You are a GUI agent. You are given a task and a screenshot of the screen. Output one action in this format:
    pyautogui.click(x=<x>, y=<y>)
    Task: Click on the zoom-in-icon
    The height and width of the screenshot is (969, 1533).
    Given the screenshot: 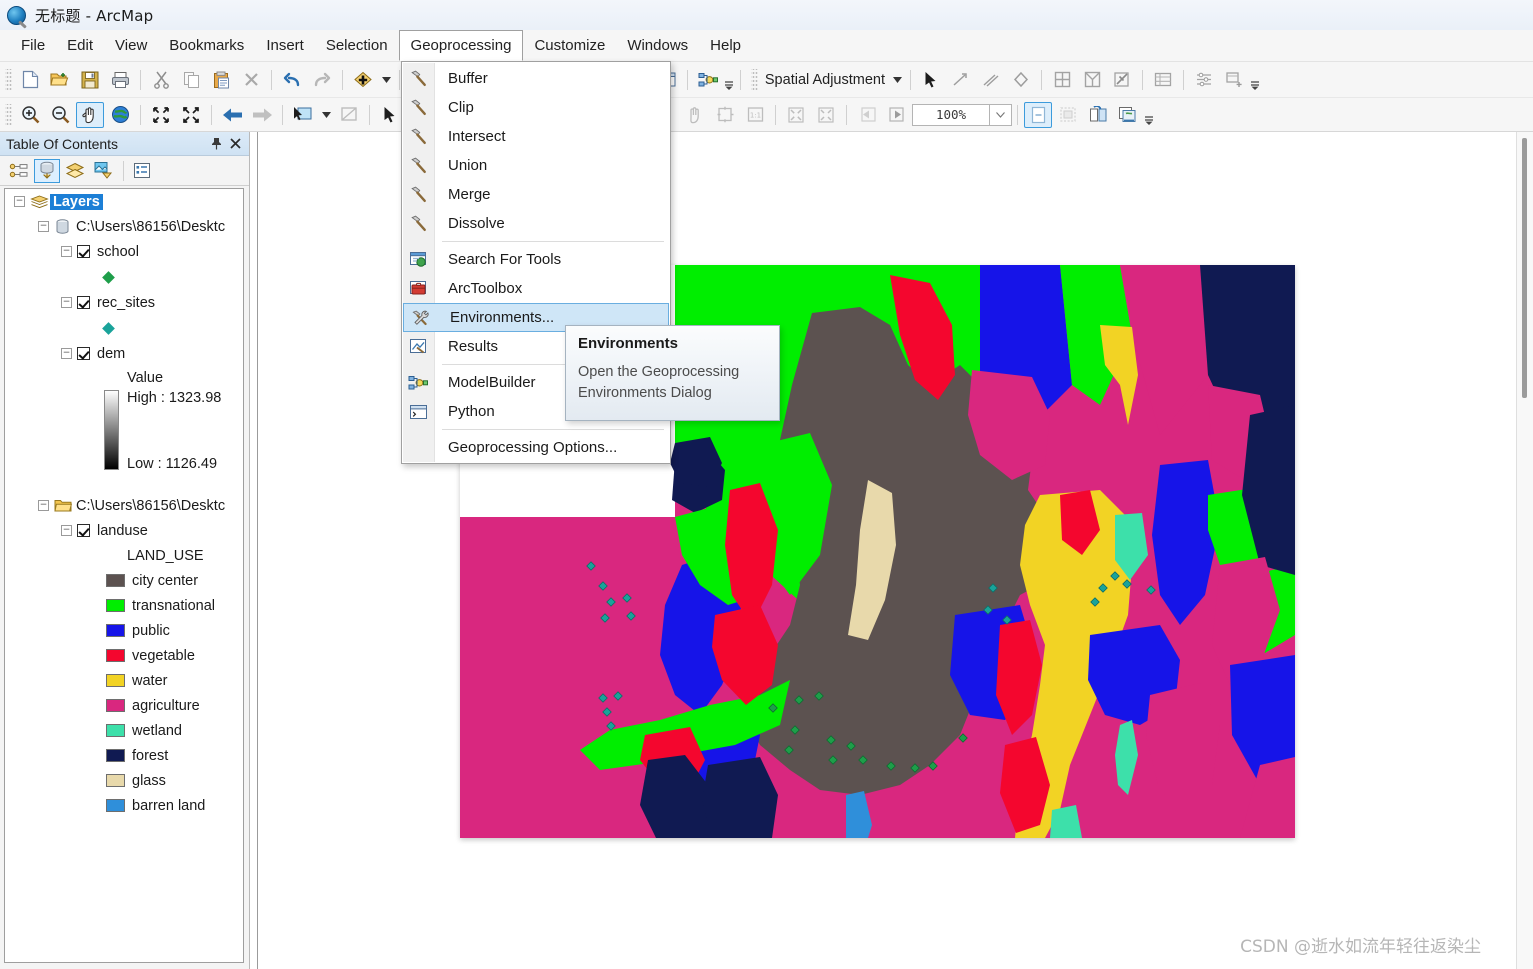 What is the action you would take?
    pyautogui.click(x=30, y=115)
    